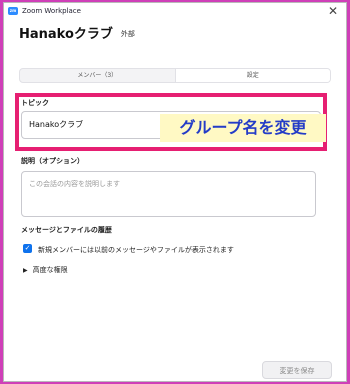  Describe the element at coordinates (66, 230) in the screenshot. I see `history-label: メッセージとファイルの履歴` at that location.